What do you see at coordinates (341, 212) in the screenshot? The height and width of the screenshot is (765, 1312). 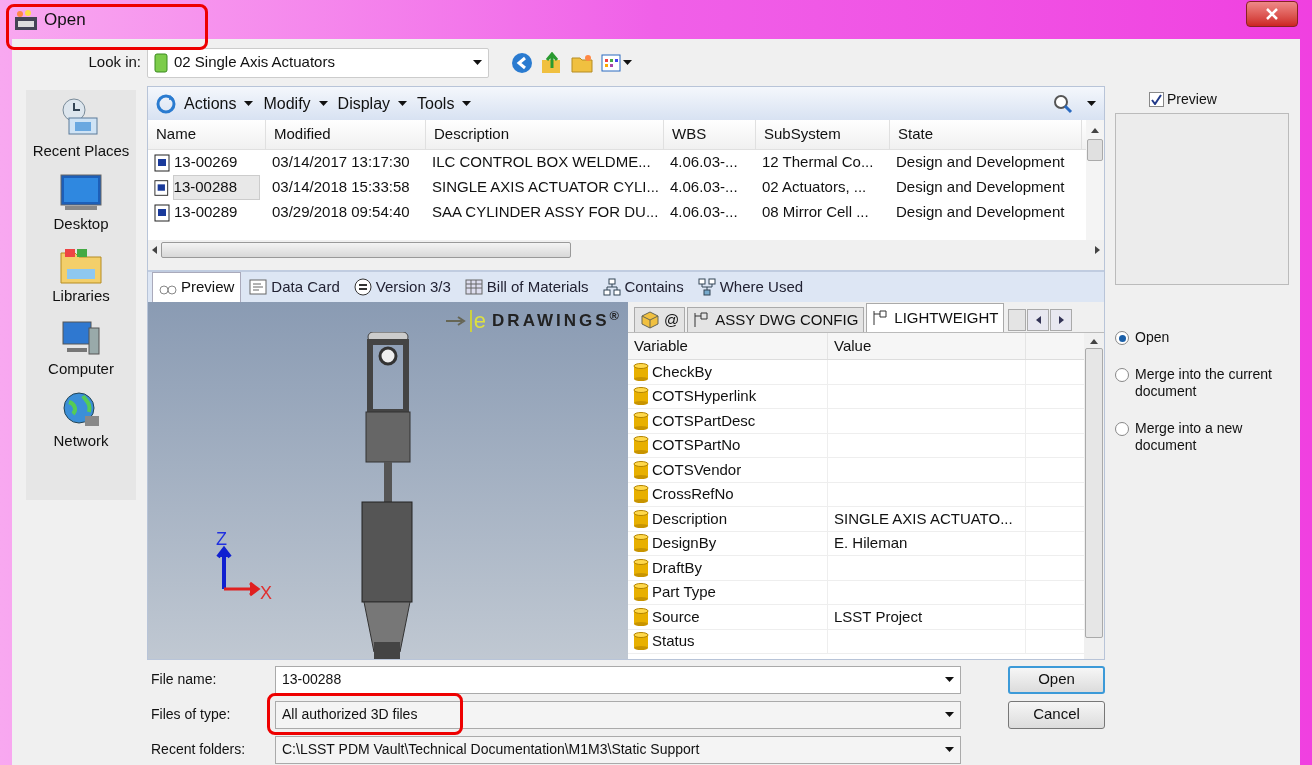 I see `table-cell-text: 03/29/2018 09:54:40` at bounding box center [341, 212].